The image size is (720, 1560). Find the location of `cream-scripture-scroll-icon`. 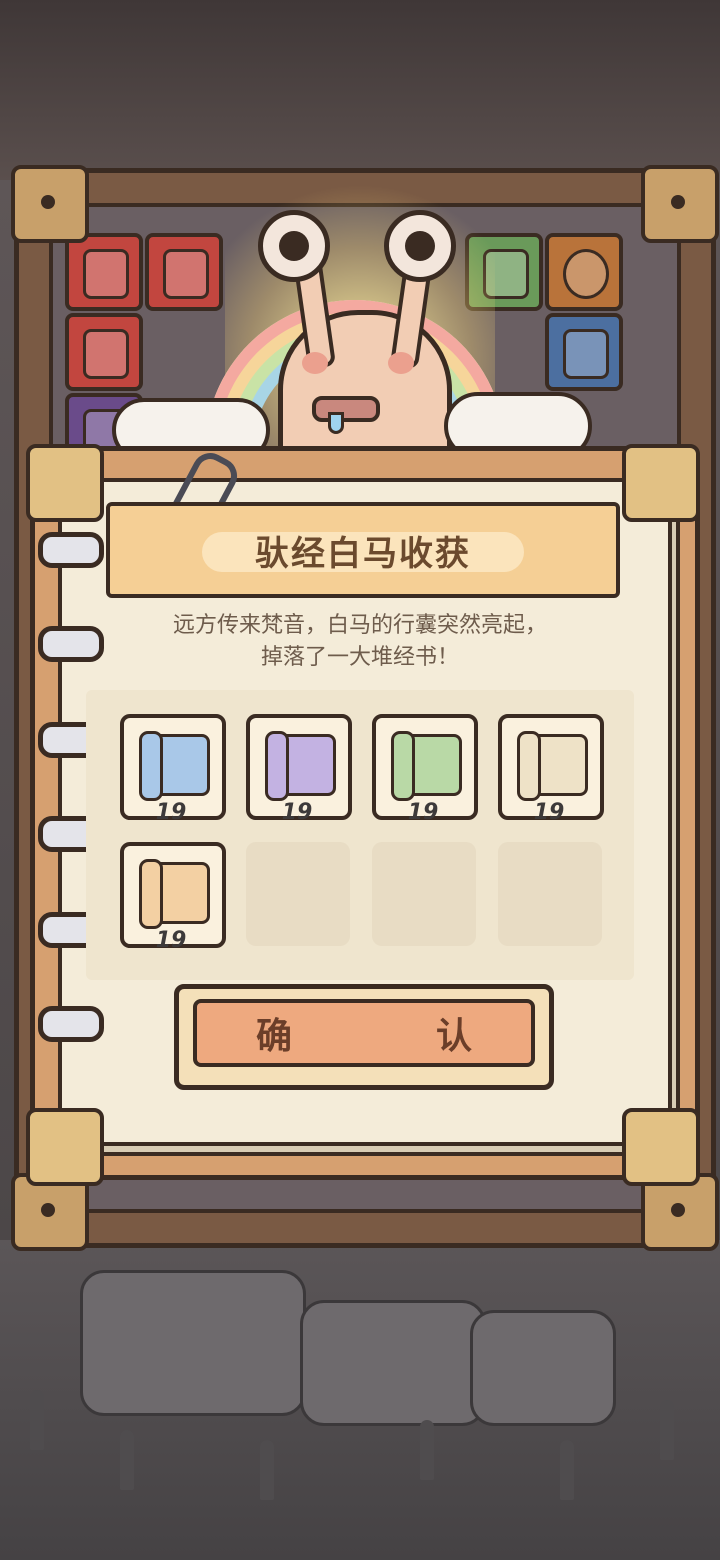

cream-scripture-scroll-icon is located at coordinates (552, 766).